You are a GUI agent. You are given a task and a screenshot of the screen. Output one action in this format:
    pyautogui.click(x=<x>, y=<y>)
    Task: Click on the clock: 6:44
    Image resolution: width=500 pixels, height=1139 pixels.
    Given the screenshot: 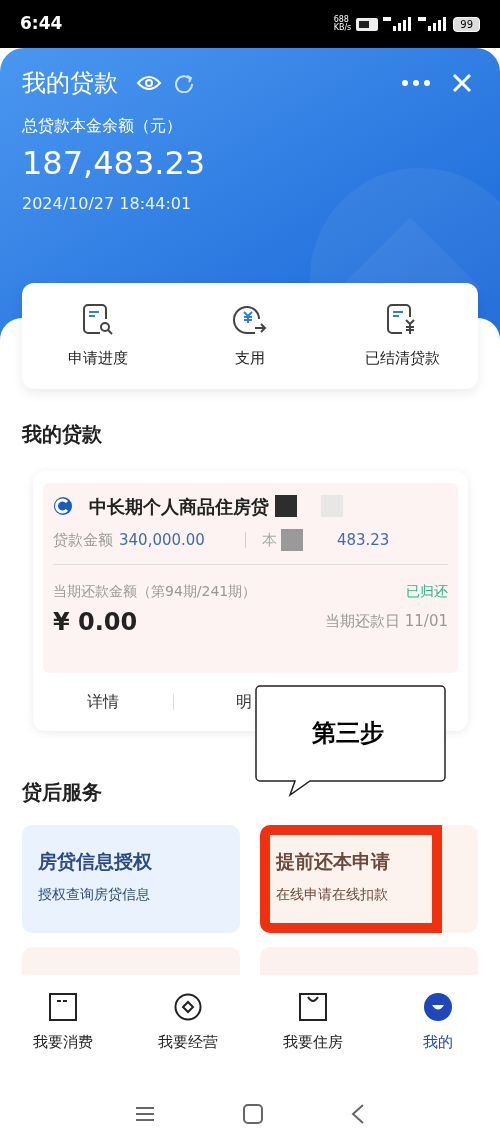 What is the action you would take?
    pyautogui.click(x=41, y=24)
    